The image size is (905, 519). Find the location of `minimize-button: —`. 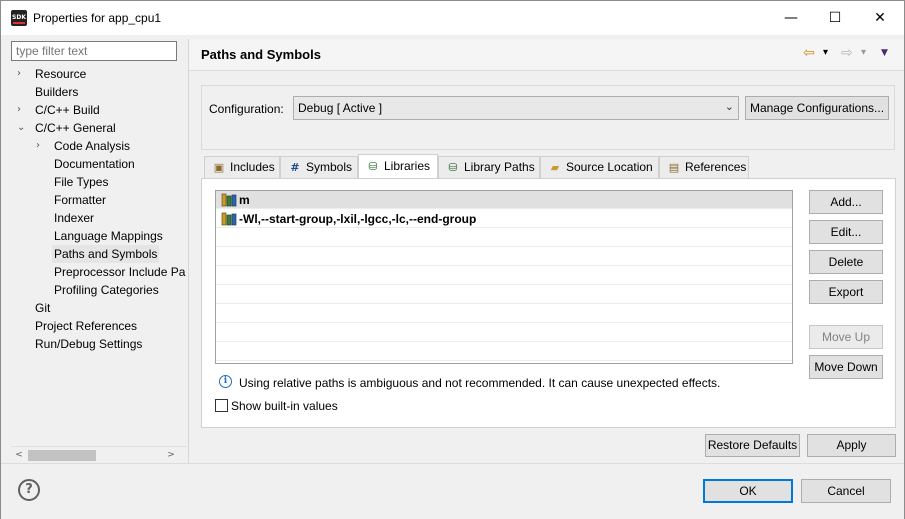

minimize-button: — is located at coordinates (791, 18).